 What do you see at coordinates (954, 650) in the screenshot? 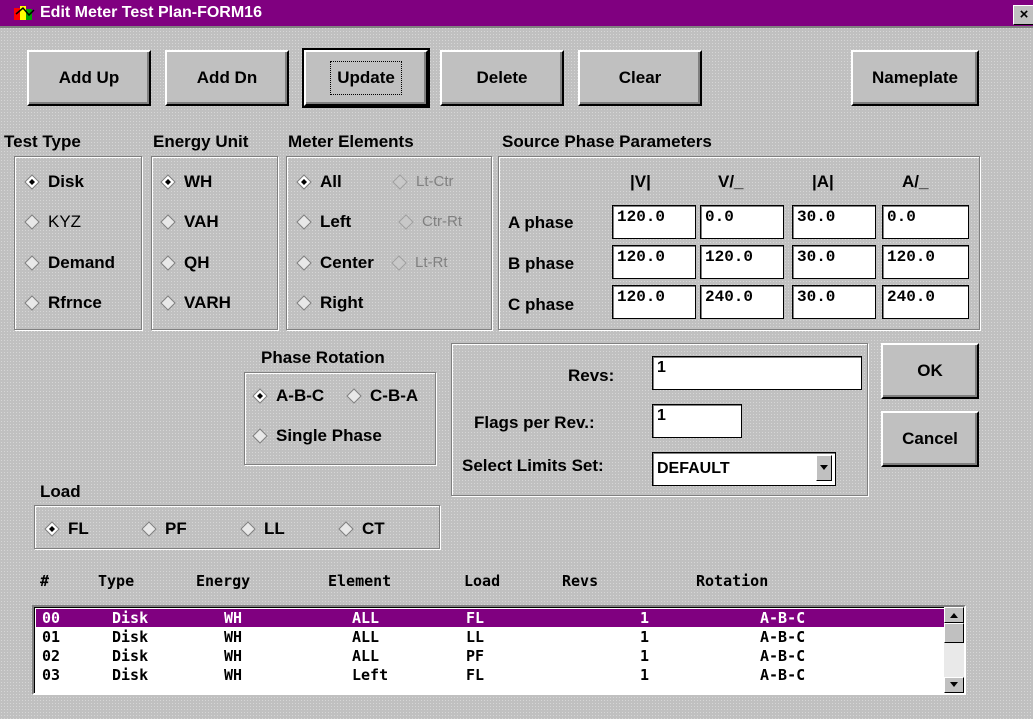
I see `list-scrollbar` at bounding box center [954, 650].